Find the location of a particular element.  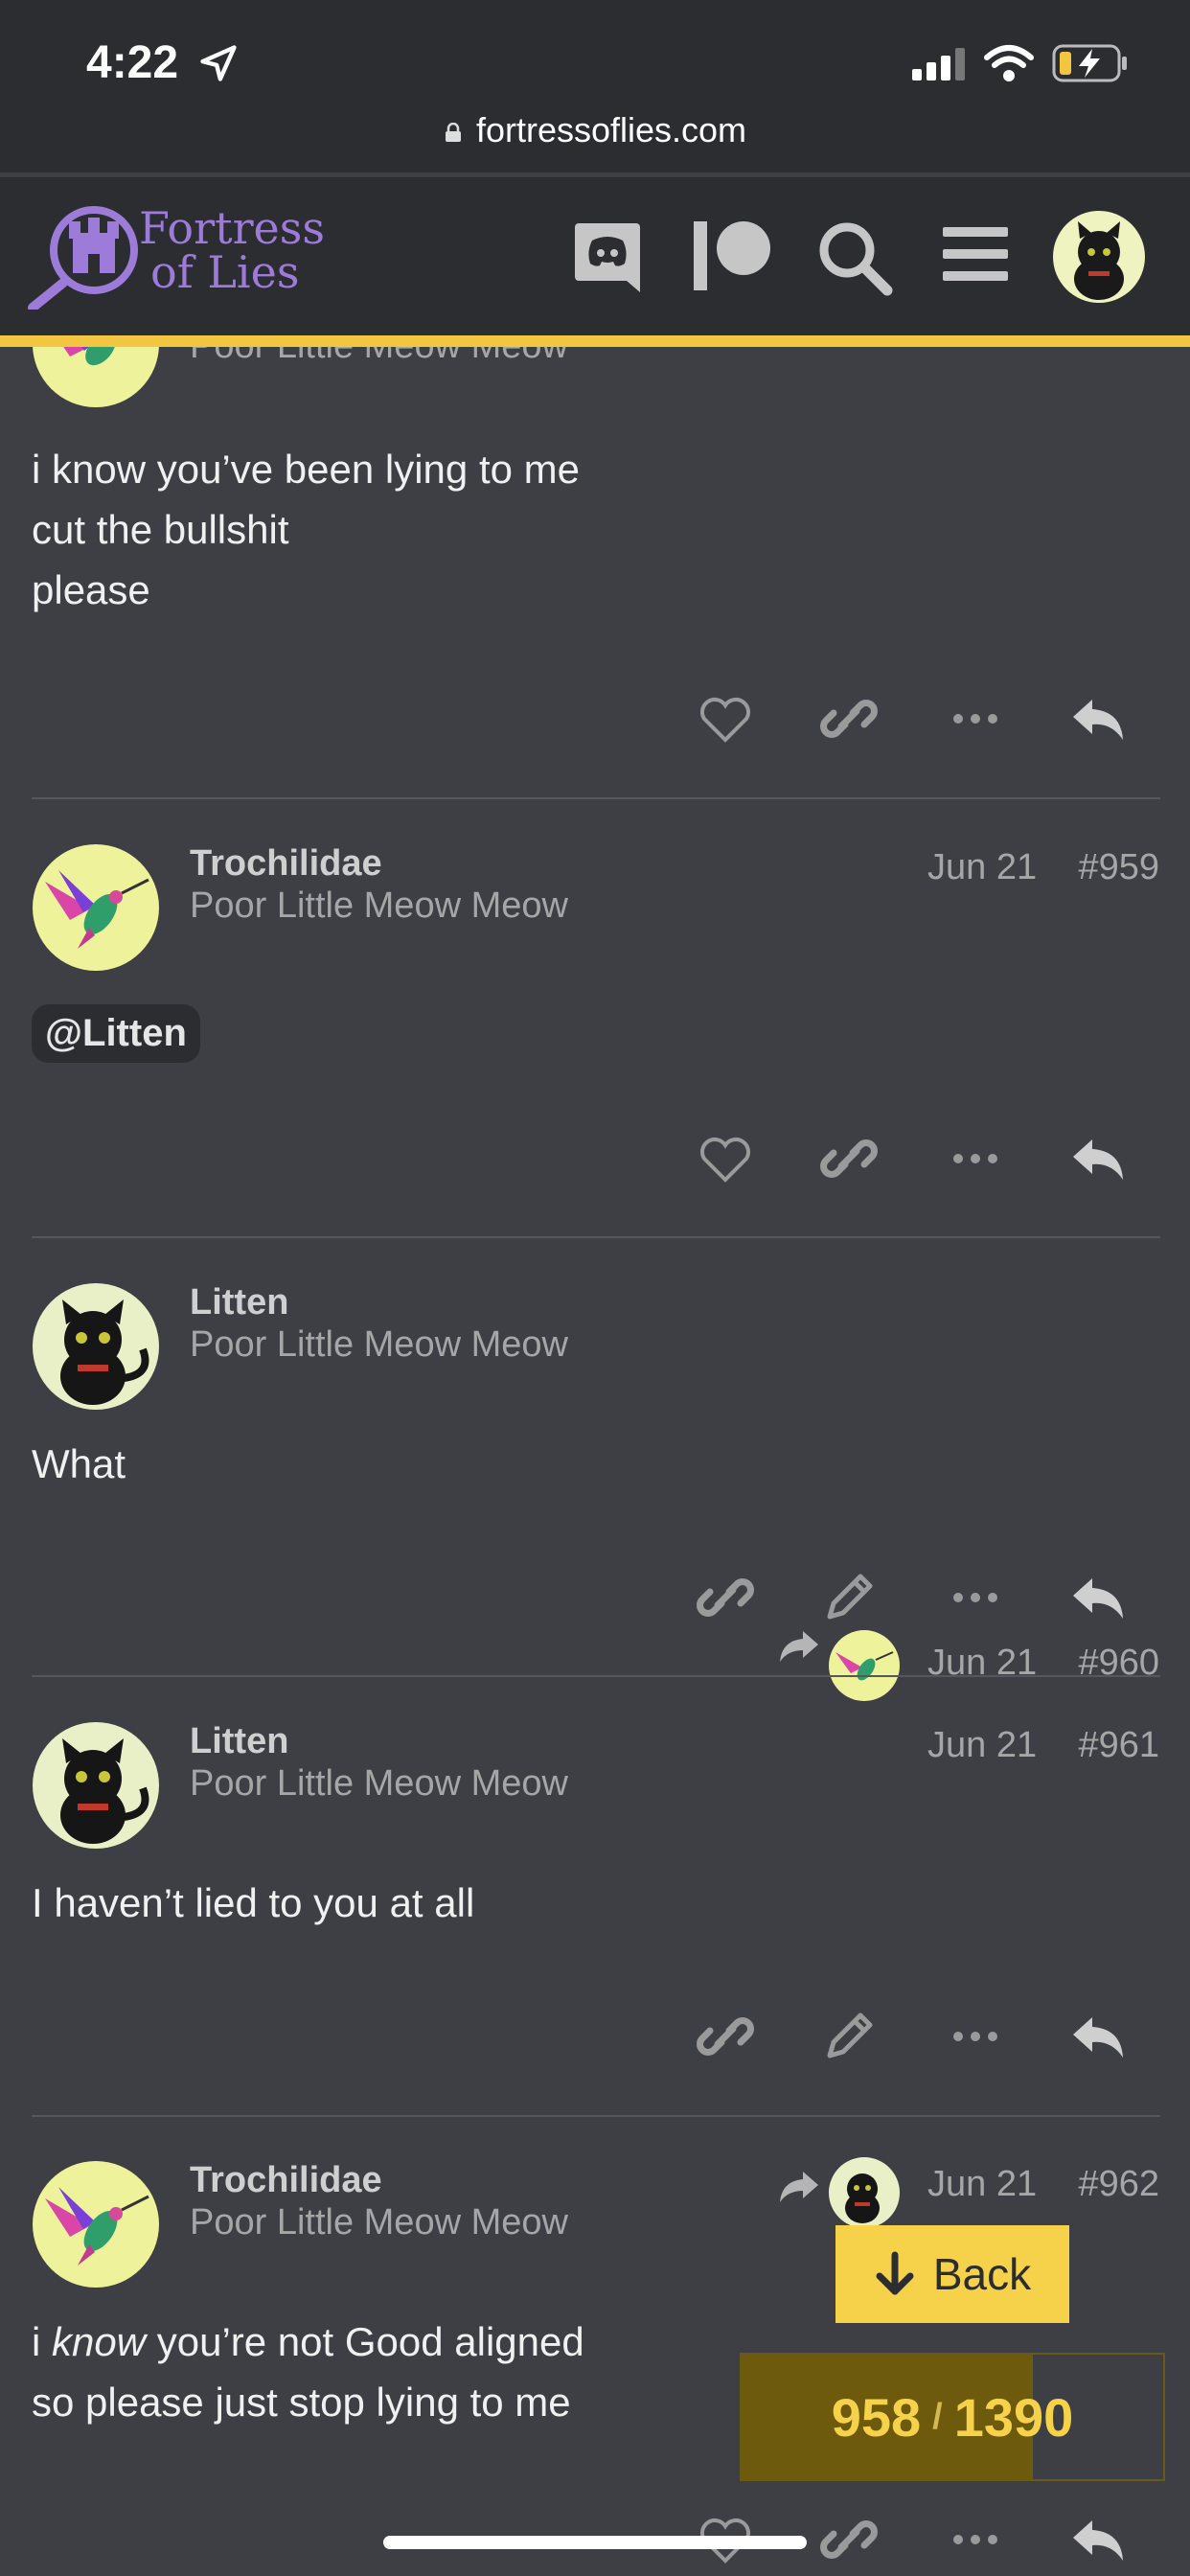

site-logo-text: Fortress of Lies is located at coordinates (232, 250).